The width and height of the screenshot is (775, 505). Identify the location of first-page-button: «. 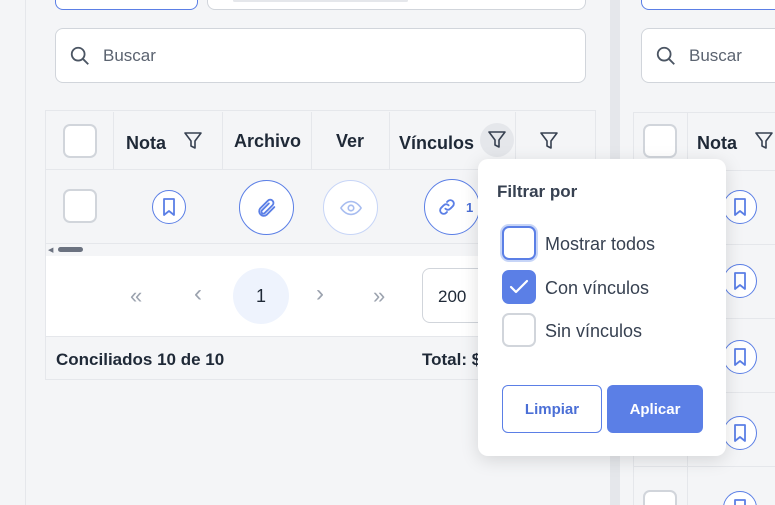
(136, 296).